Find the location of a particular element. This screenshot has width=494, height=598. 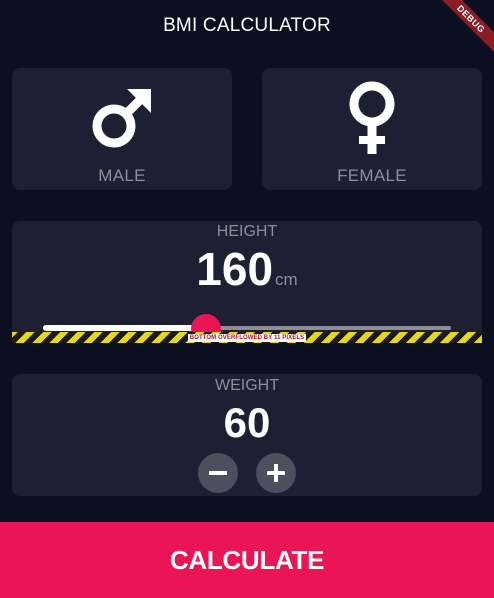

weight-decrement-button is located at coordinates (218, 473).